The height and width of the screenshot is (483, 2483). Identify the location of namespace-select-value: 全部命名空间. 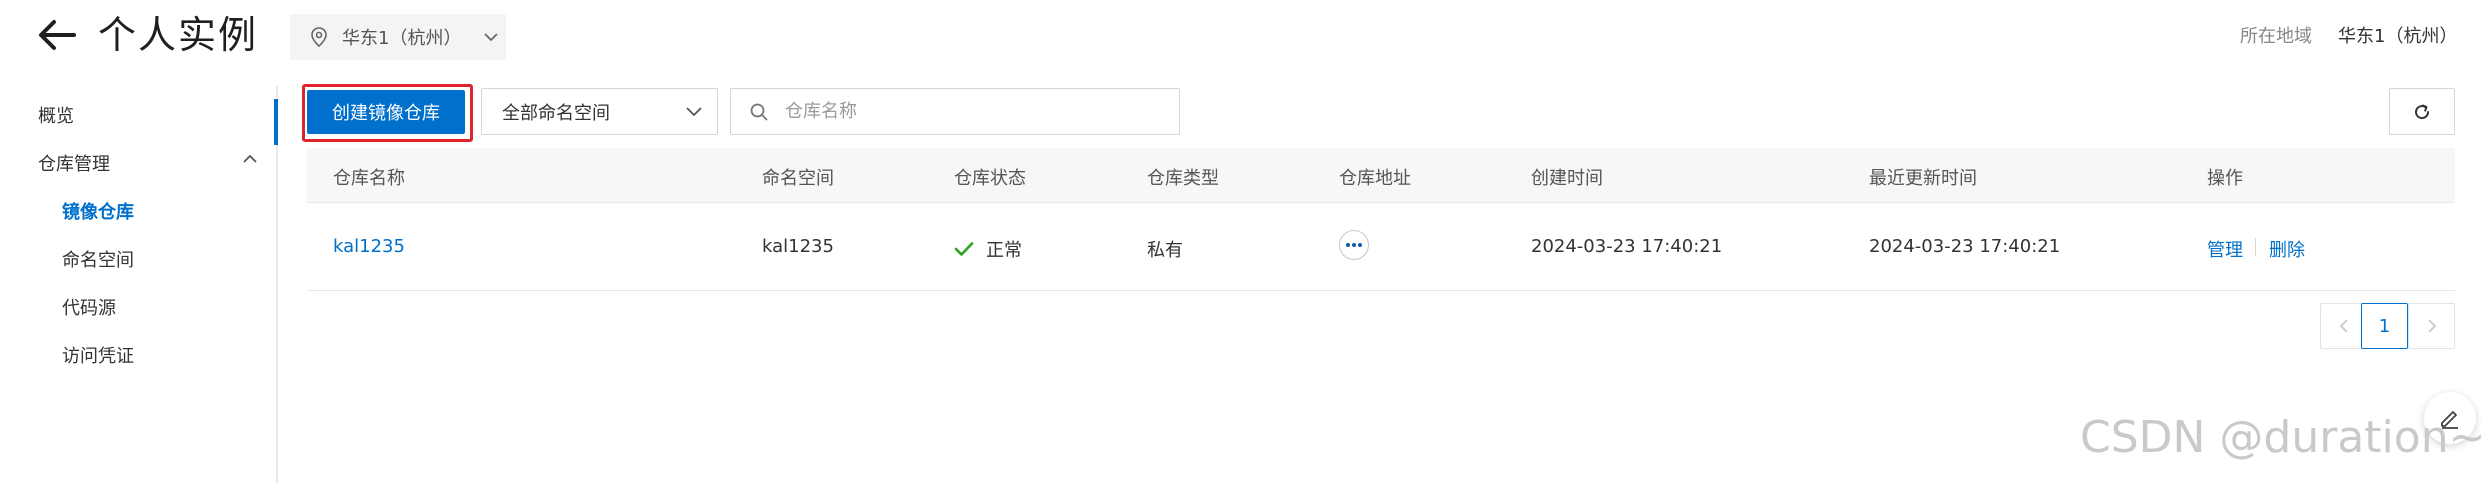
(556, 113).